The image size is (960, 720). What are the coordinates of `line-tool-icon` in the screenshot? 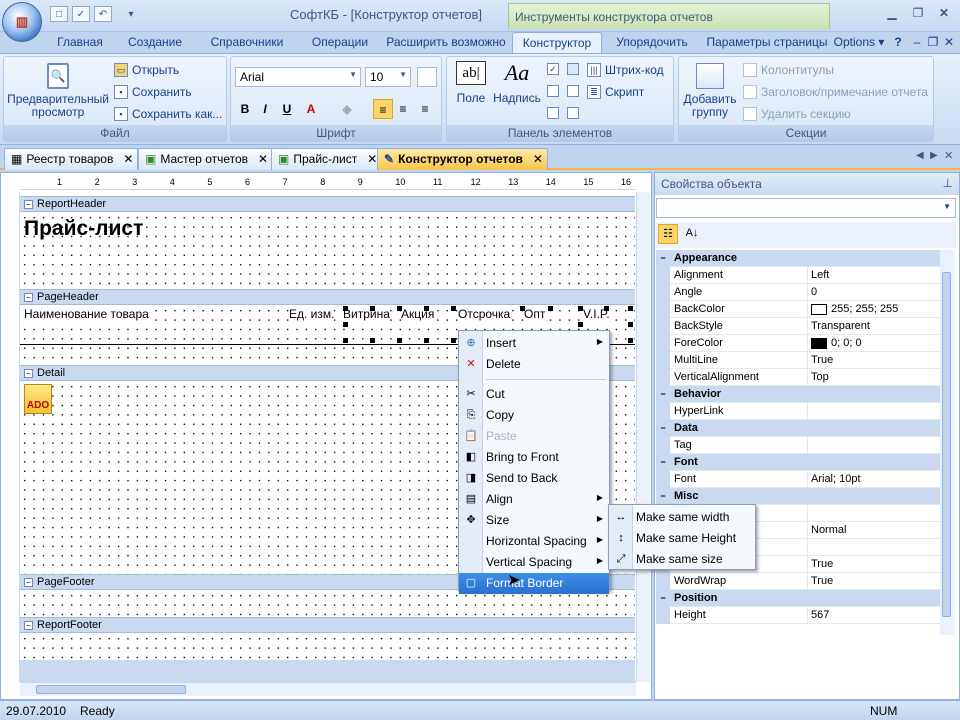 It's located at (553, 113).